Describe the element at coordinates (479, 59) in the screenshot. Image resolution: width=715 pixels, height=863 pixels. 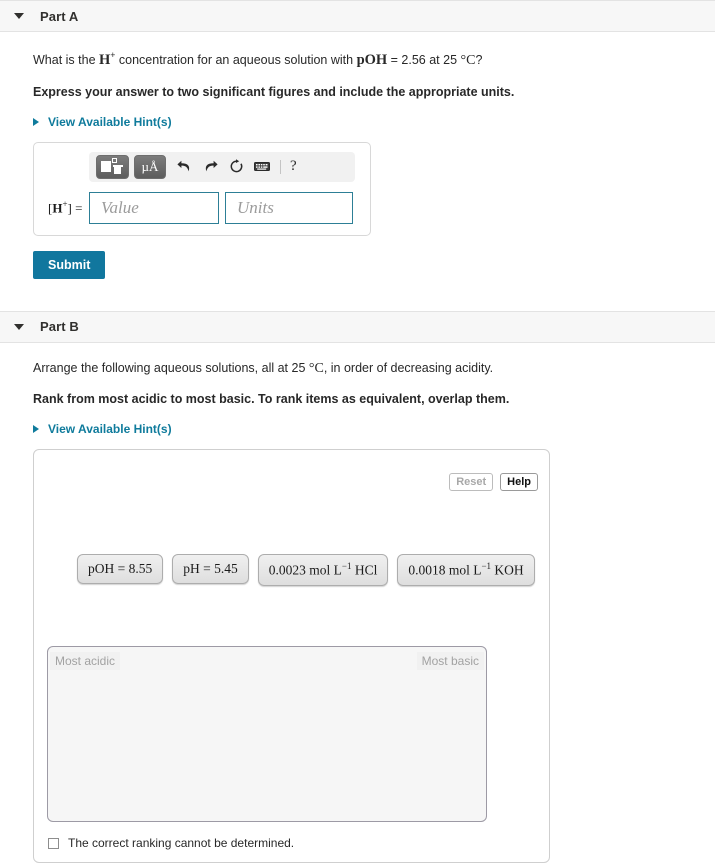
I see `question-suffix: ?` at that location.